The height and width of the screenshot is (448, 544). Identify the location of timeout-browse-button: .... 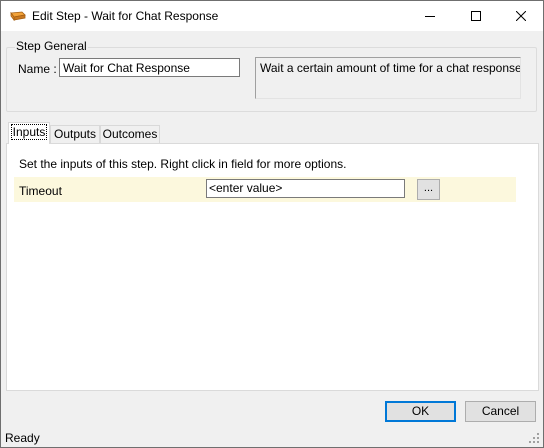
(428, 189).